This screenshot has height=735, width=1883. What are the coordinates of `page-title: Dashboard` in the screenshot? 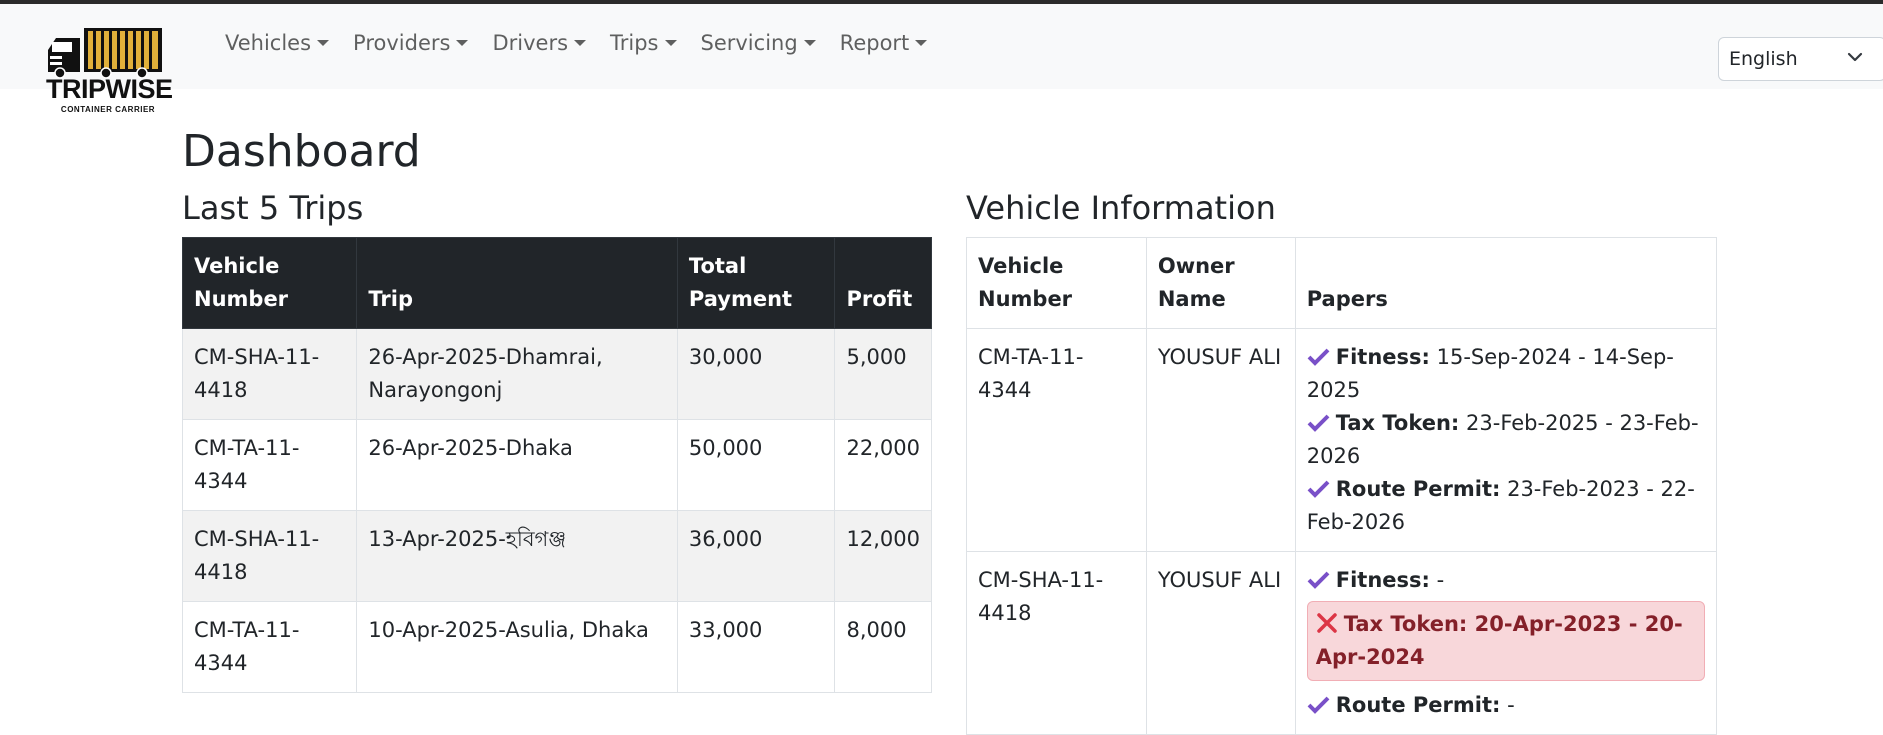 It's located at (301, 151).